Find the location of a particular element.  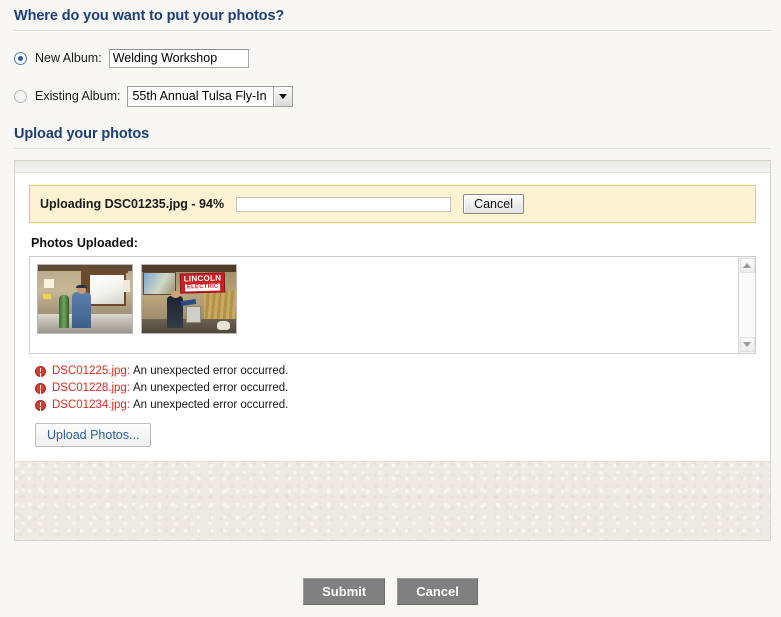

submit-button: Submit is located at coordinates (344, 591).